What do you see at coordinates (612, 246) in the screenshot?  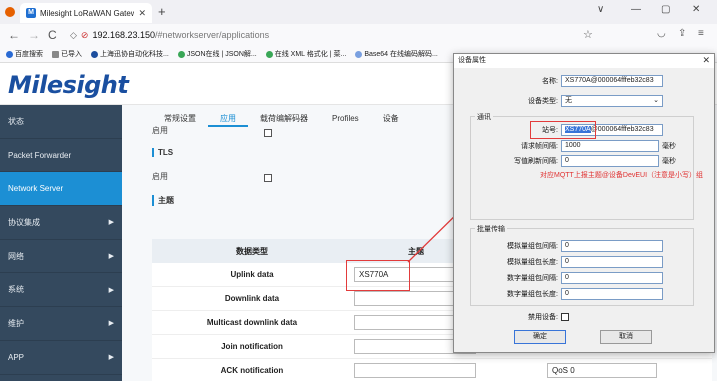 I see `analog-interval-input: 0` at bounding box center [612, 246].